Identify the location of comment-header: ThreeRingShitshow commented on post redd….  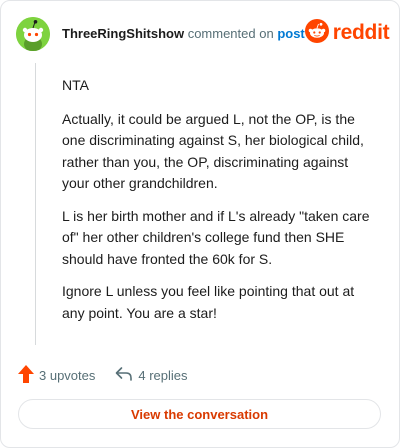
(203, 34).